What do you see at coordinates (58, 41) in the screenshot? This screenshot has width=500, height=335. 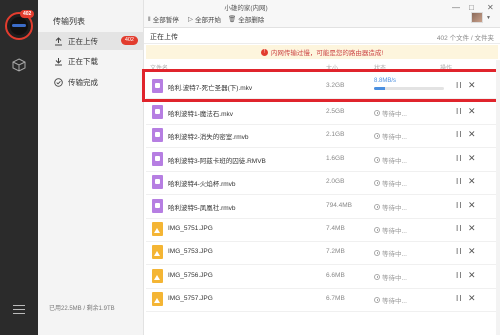 I see `upload-icon` at bounding box center [58, 41].